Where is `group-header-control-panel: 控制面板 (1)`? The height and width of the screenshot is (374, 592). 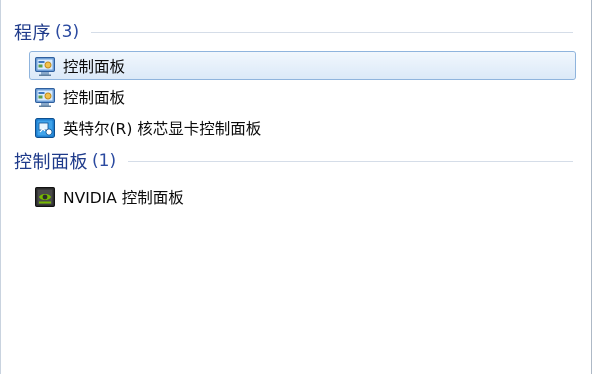
group-header-control-panel: 控制面板 (1) is located at coordinates (293, 161).